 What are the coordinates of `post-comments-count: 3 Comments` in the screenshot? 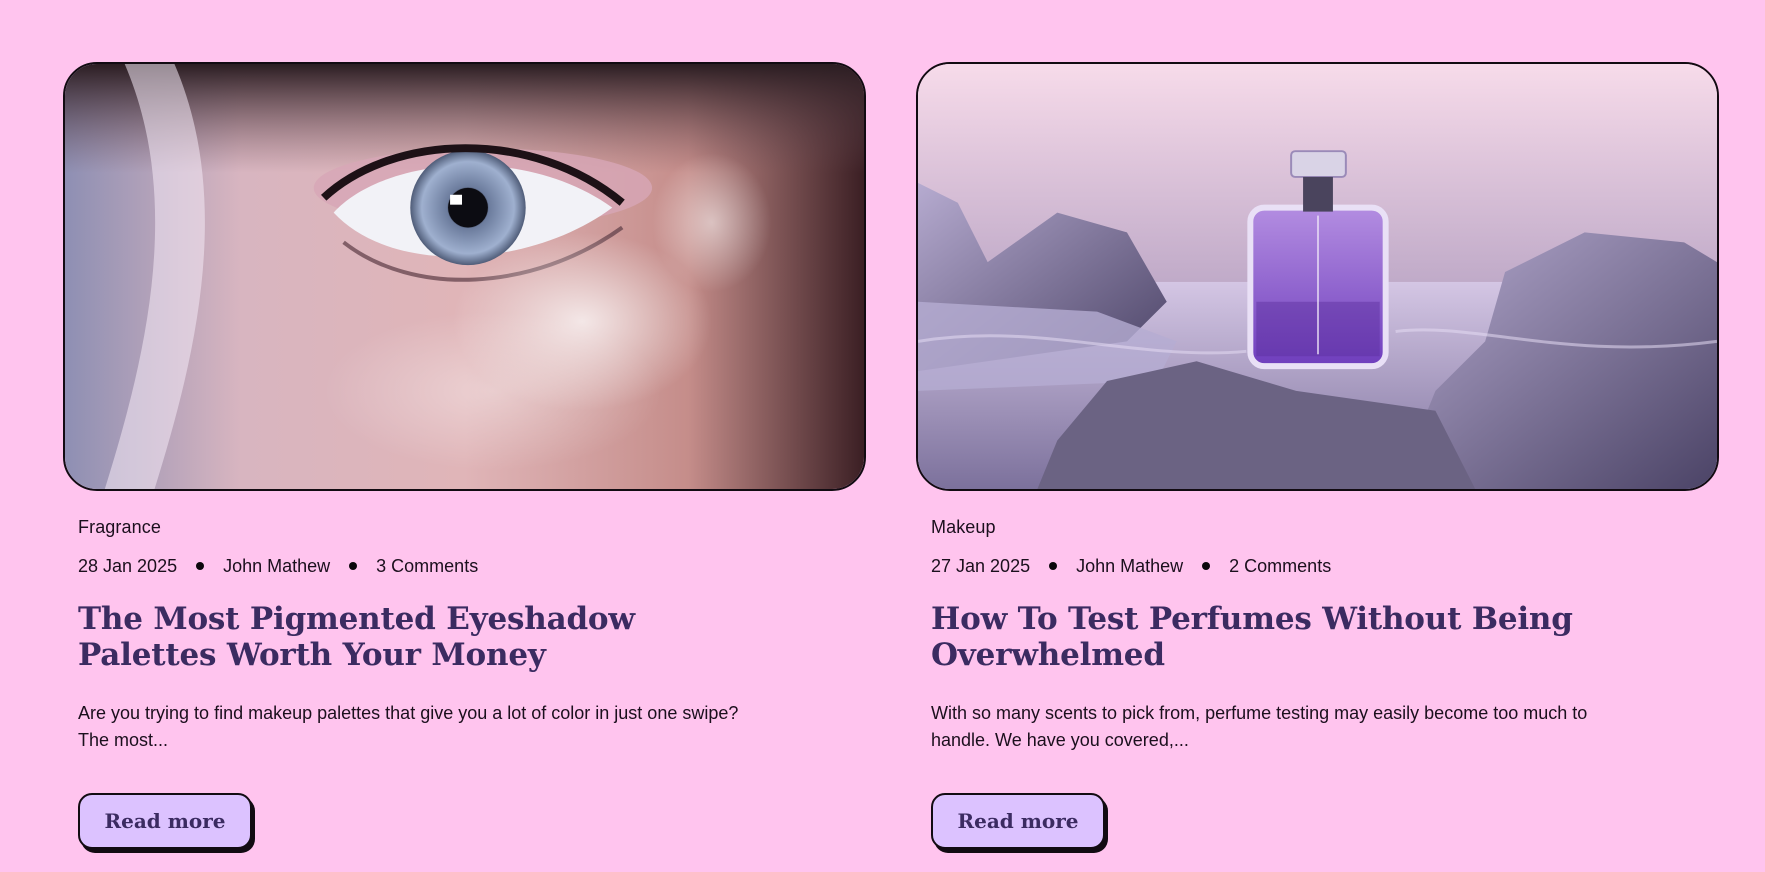 It's located at (427, 566).